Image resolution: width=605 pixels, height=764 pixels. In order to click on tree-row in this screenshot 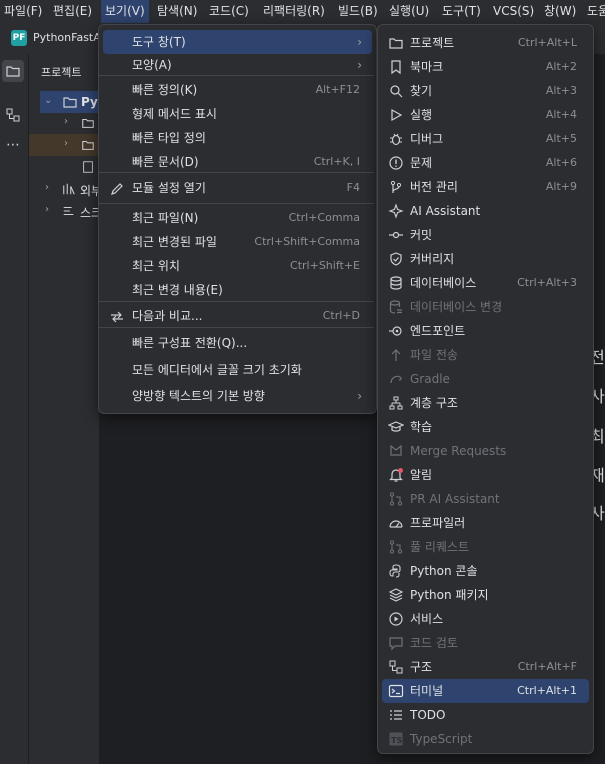, I will do `click(66, 167)`.